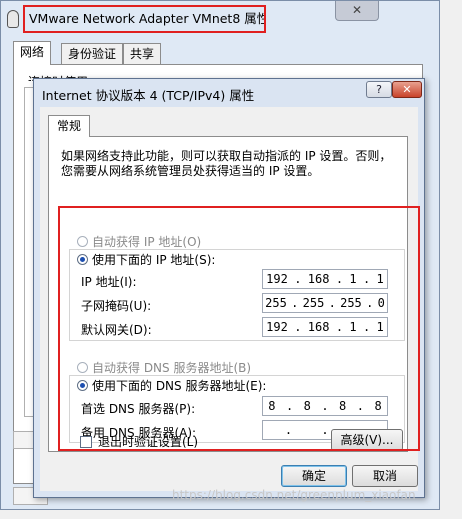 This screenshot has height=519, width=462. Describe the element at coordinates (147, 242) in the screenshot. I see `auto-ip-label: 自动获得 IP 地址(O)` at that location.